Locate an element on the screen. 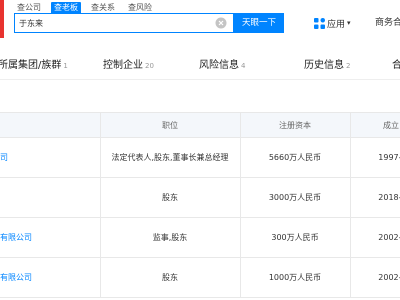 The width and height of the screenshot is (400, 300). nav-more-label: 合 is located at coordinates (396, 65).